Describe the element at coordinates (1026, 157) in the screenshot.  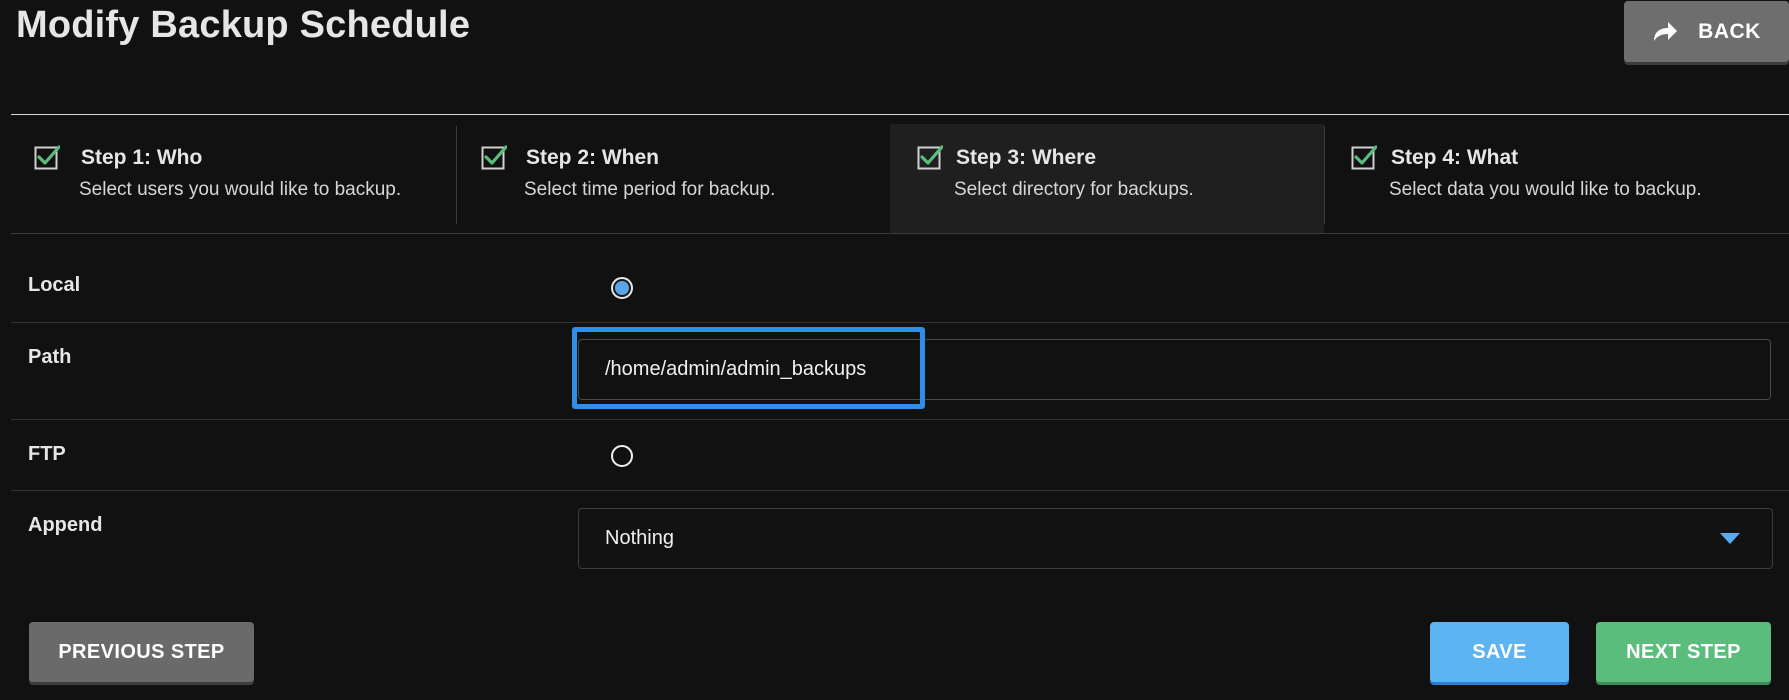
I see `step-title: Step 3: Where` at that location.